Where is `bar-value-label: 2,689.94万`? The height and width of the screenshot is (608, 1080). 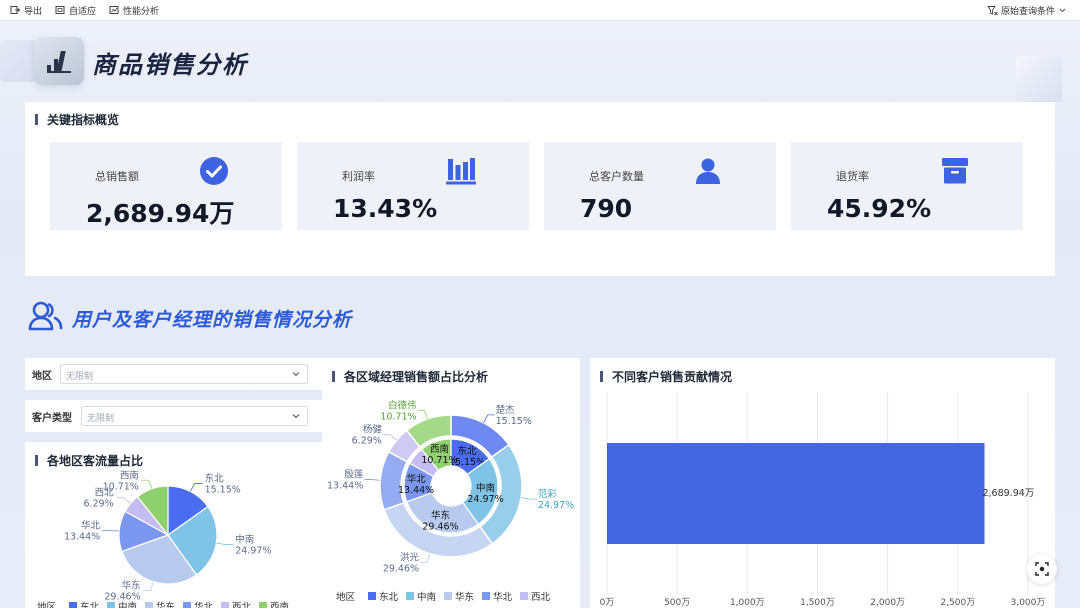
bar-value-label: 2,689.94万 is located at coordinates (1008, 493).